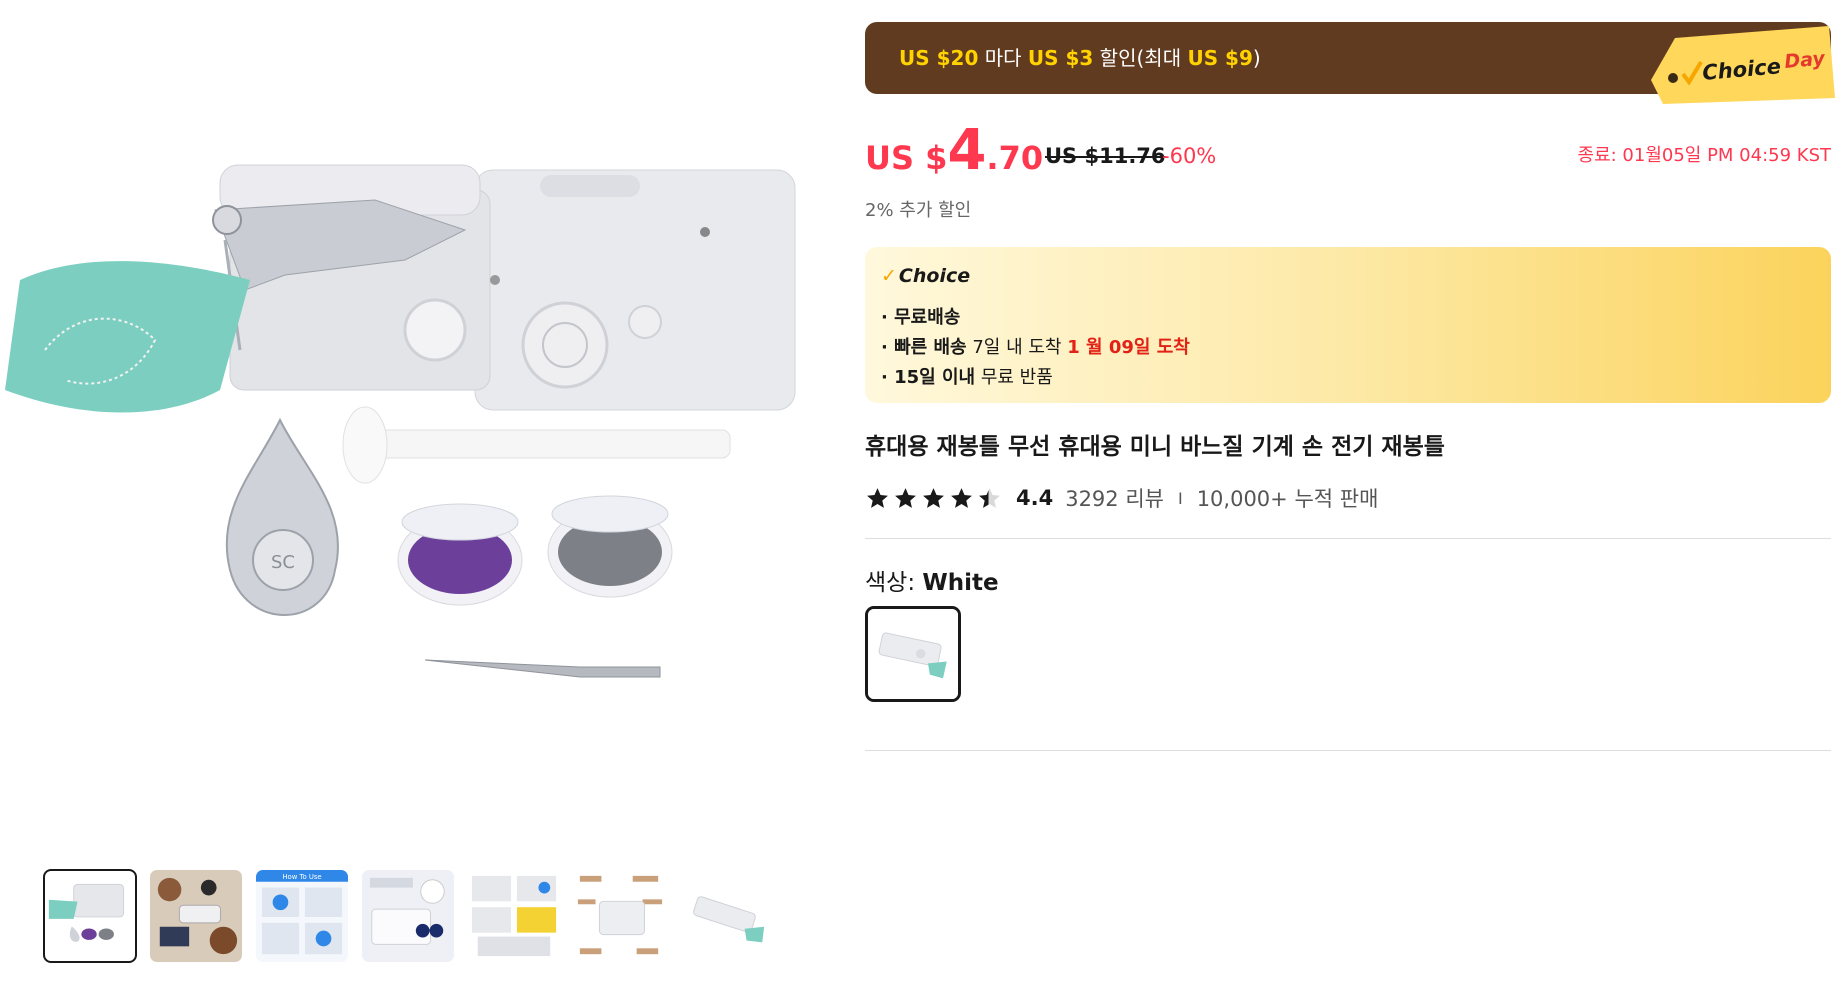  What do you see at coordinates (926, 276) in the screenshot?
I see `choice-logo: ✓ Choice` at bounding box center [926, 276].